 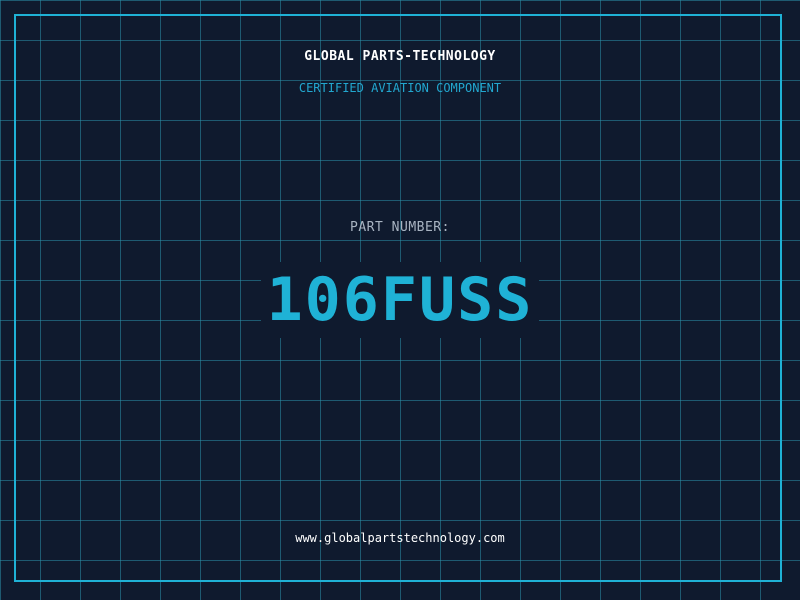 I want to click on part-number-value: 106FUSS, so click(x=400, y=300).